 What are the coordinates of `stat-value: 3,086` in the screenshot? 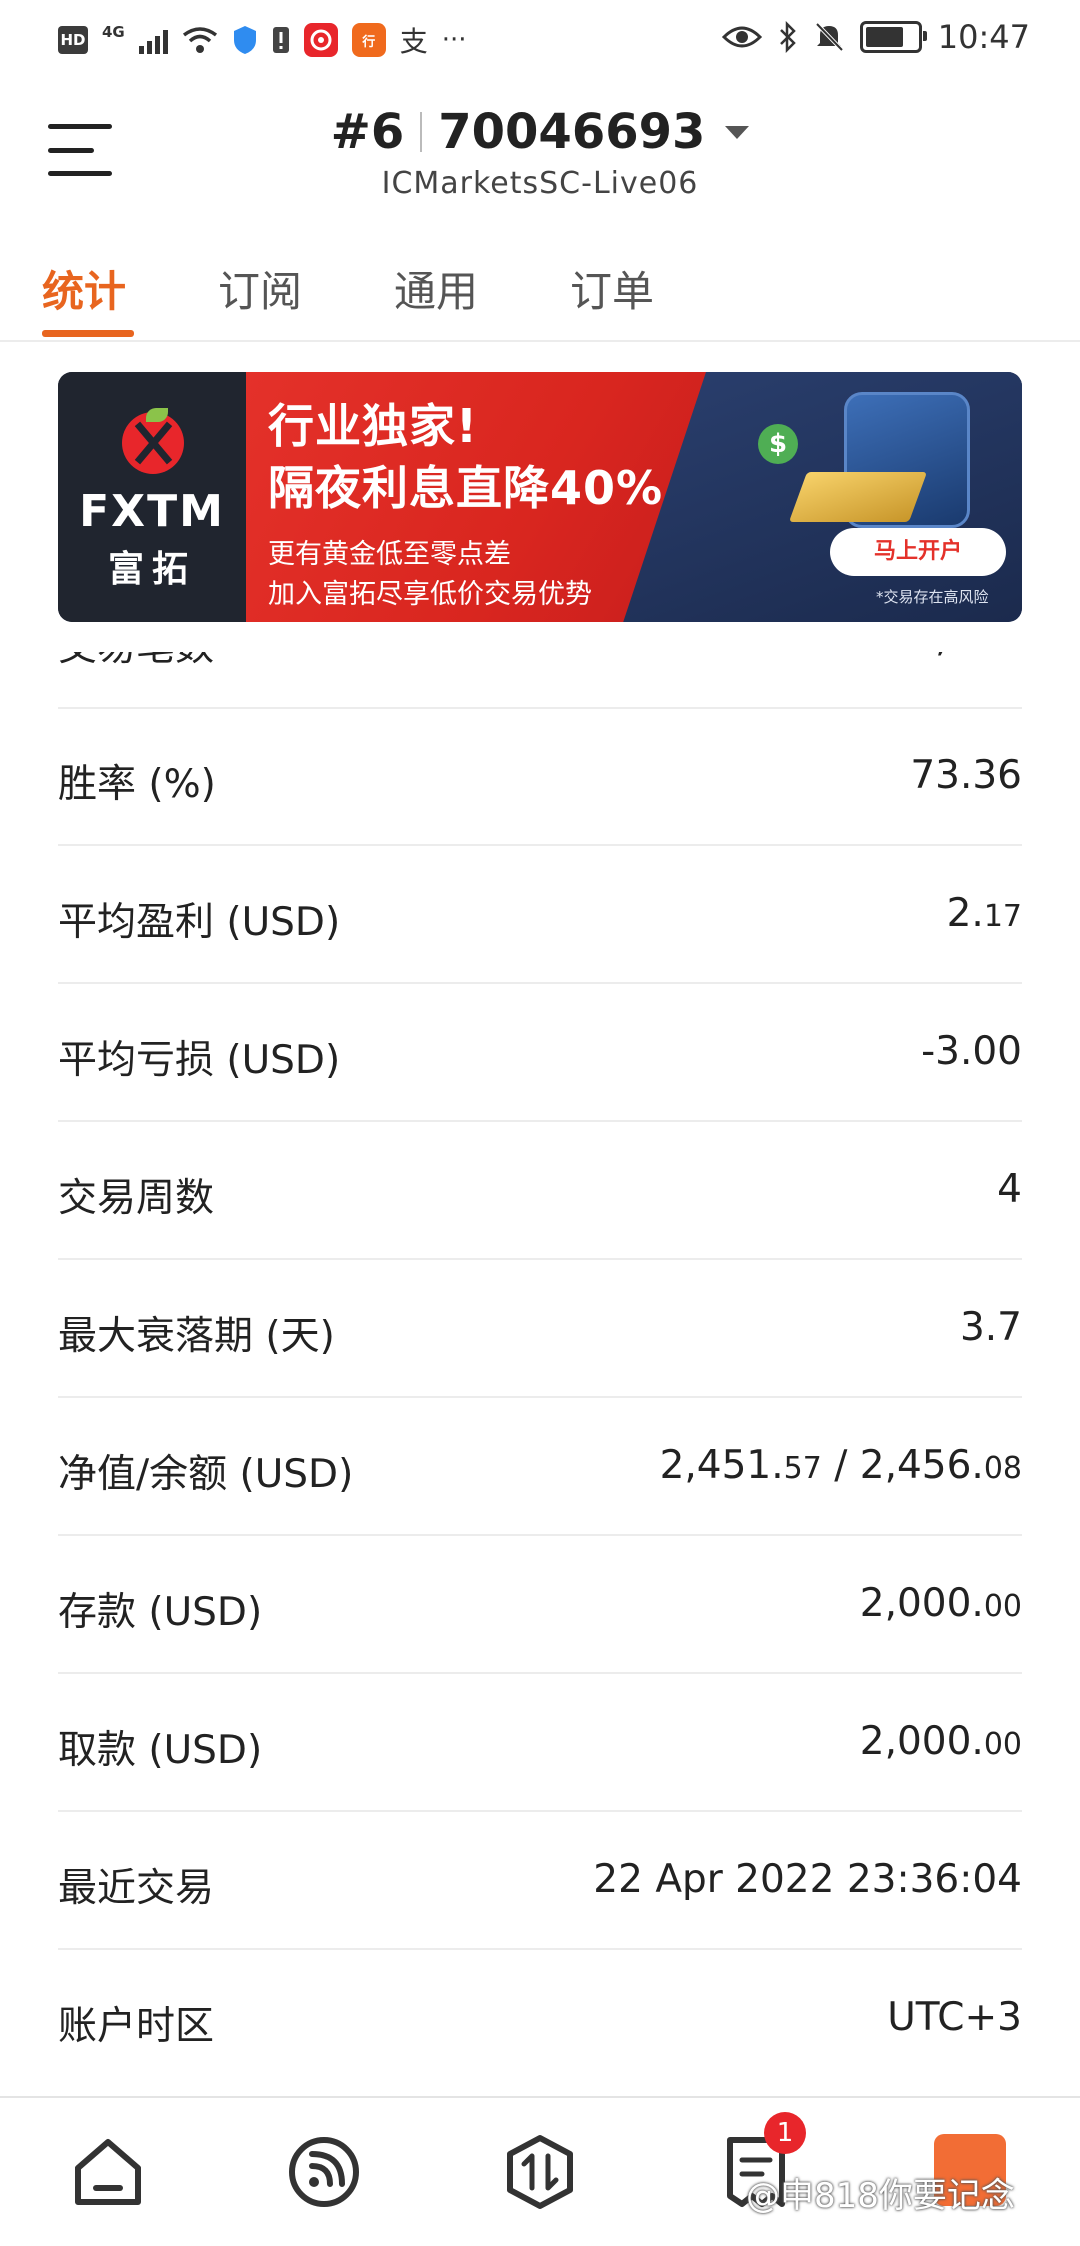 It's located at (966, 656).